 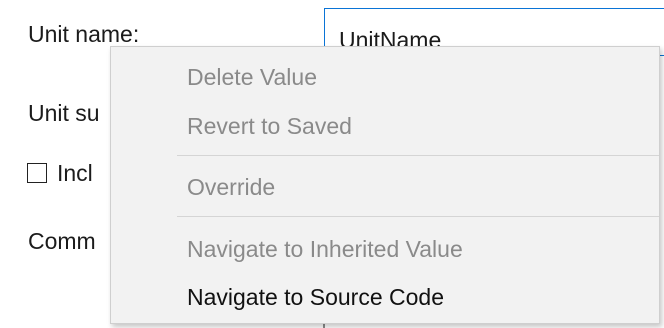 I want to click on include-checkbox-label: Incl, so click(x=75, y=173).